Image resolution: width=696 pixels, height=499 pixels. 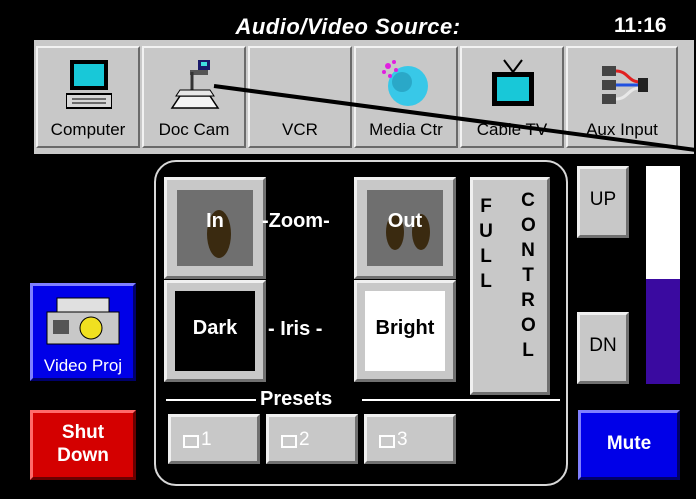 I want to click on mute-button: Mute, so click(x=629, y=445).